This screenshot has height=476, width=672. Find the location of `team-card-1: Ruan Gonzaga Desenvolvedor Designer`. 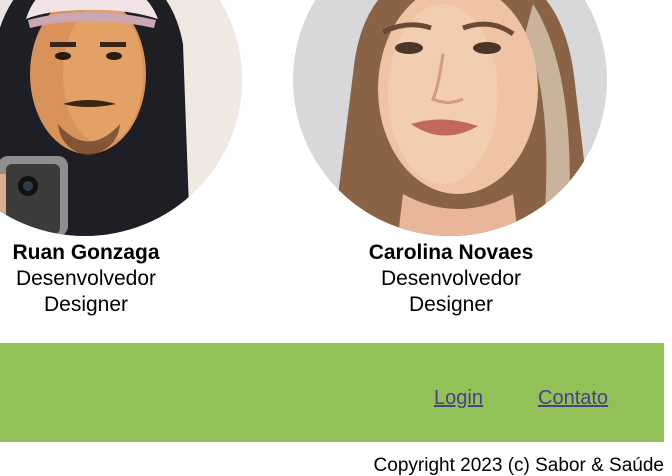

team-card-1: Ruan Gonzaga Desenvolvedor Designer is located at coordinates (93, 279).